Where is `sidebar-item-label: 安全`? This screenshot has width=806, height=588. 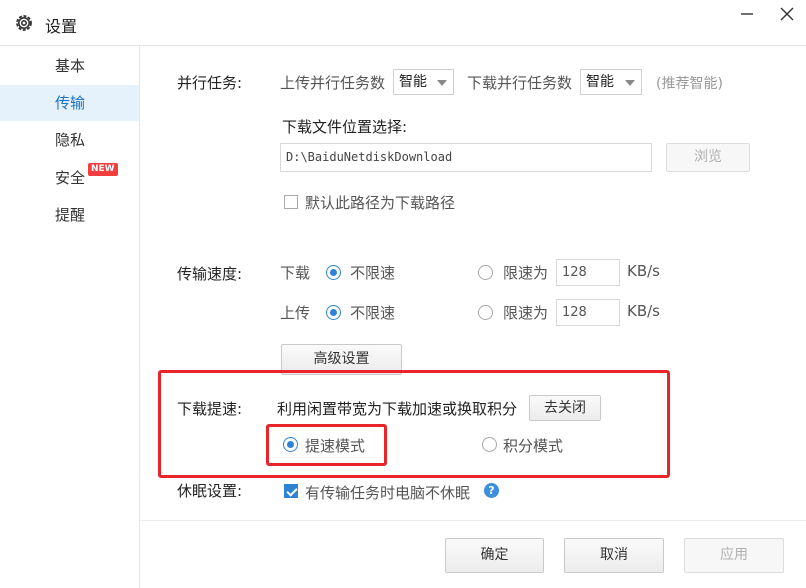 sidebar-item-label: 安全 is located at coordinates (70, 178).